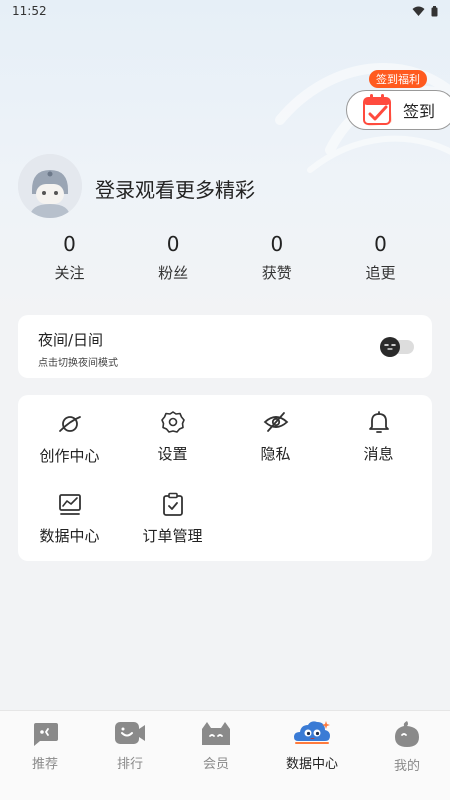  What do you see at coordinates (172, 518) in the screenshot?
I see `menu-item-order-management: 订单管理` at bounding box center [172, 518].